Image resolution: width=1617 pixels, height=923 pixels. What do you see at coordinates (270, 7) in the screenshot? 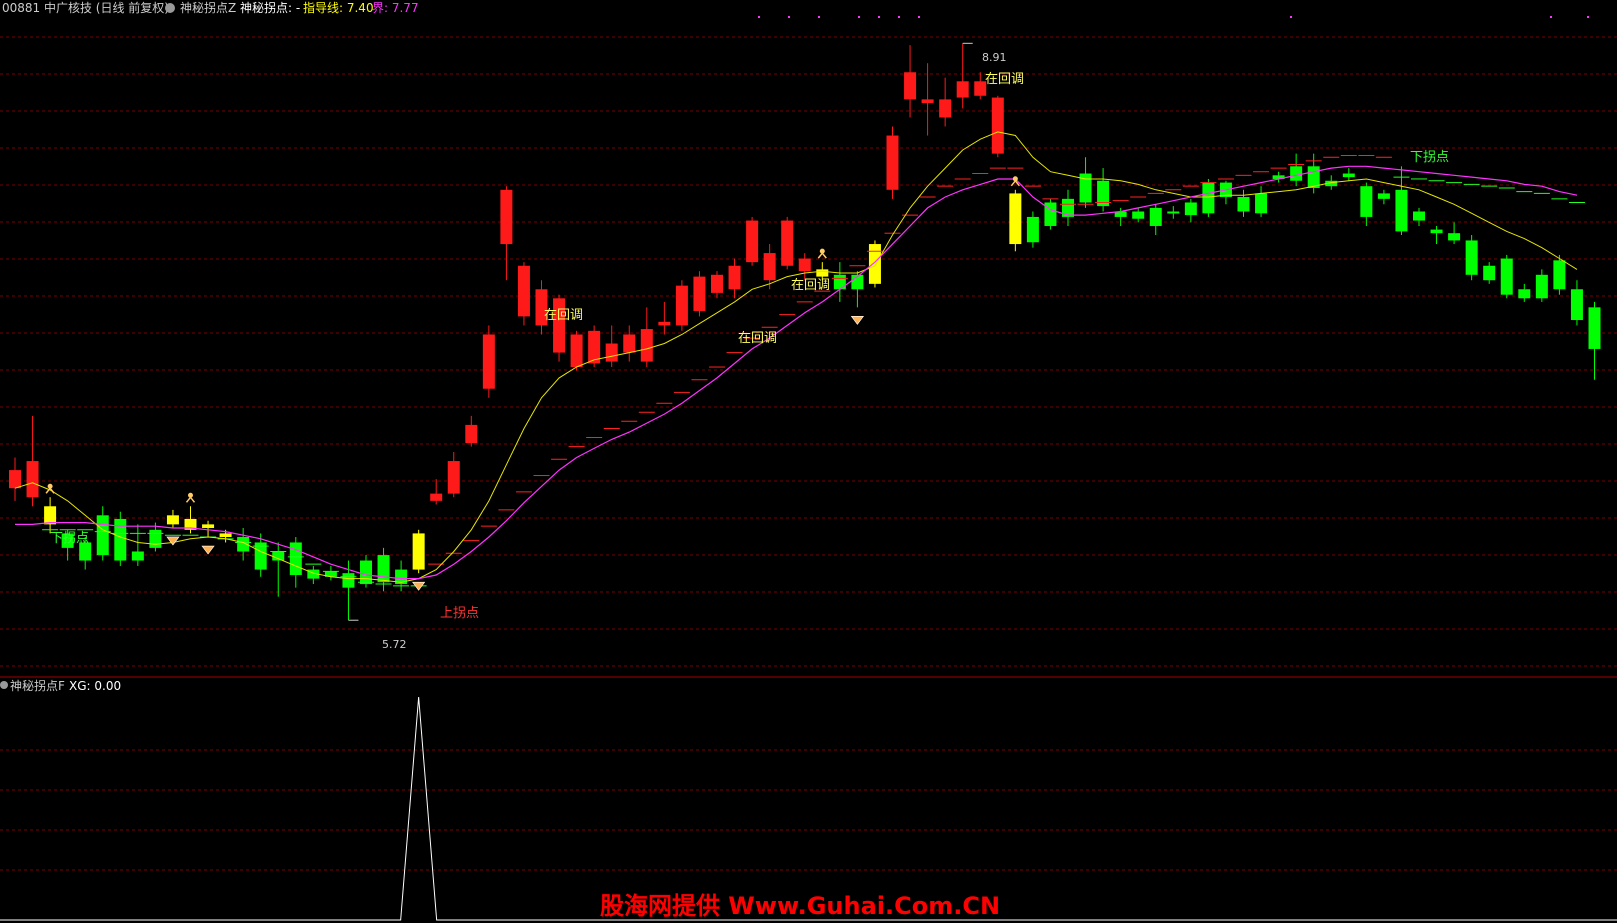
I see `indicator-value: 神秘拐点: -` at bounding box center [270, 7].